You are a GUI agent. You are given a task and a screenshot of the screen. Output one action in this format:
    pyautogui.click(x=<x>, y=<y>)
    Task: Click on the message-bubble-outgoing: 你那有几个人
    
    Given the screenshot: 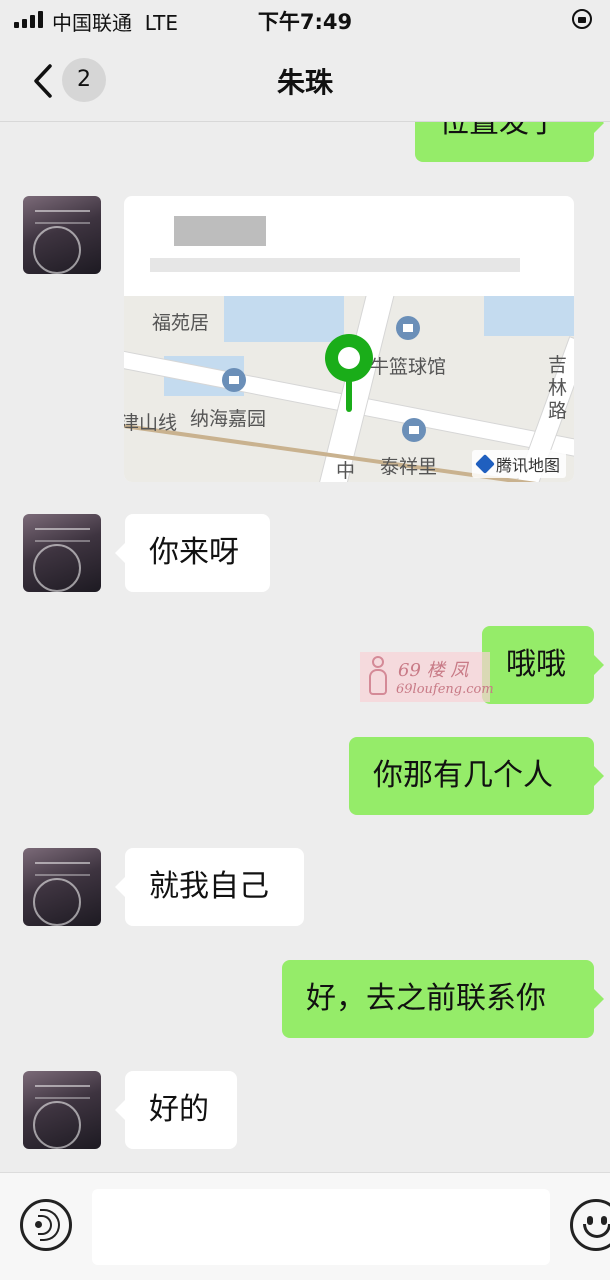 What is the action you would take?
    pyautogui.click(x=476, y=776)
    